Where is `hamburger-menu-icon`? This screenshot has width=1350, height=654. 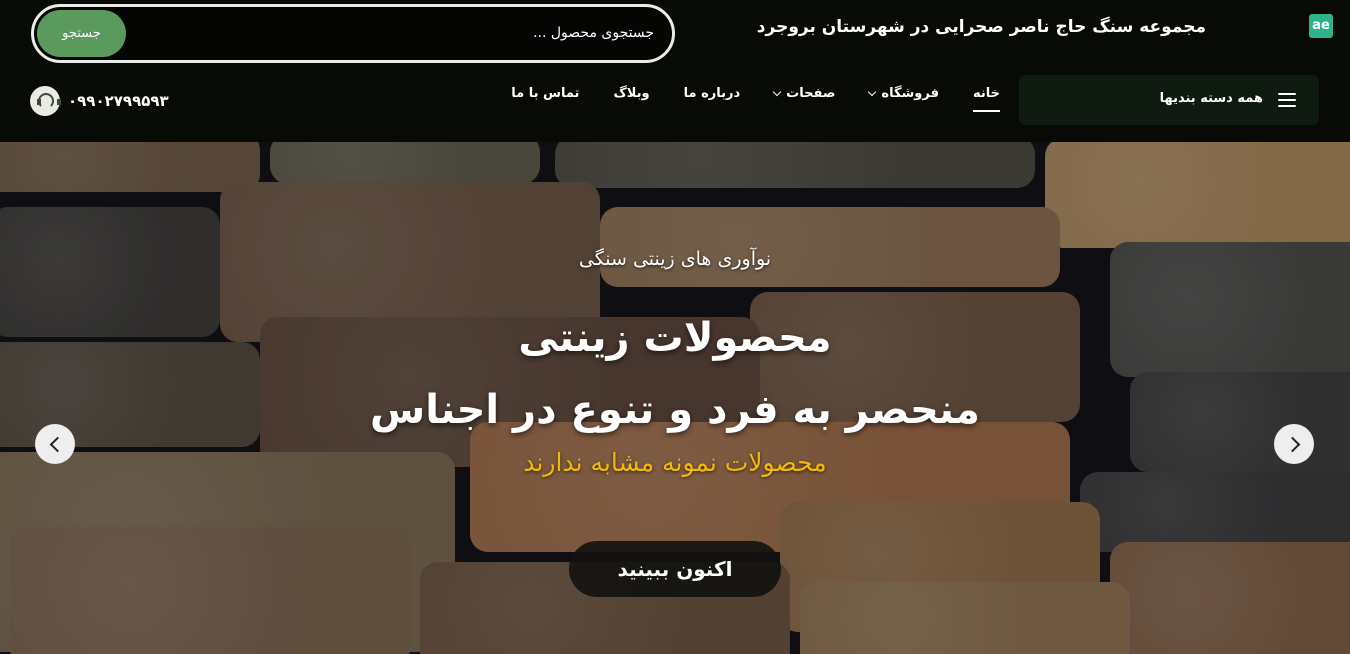
hamburger-menu-icon is located at coordinates (1287, 100).